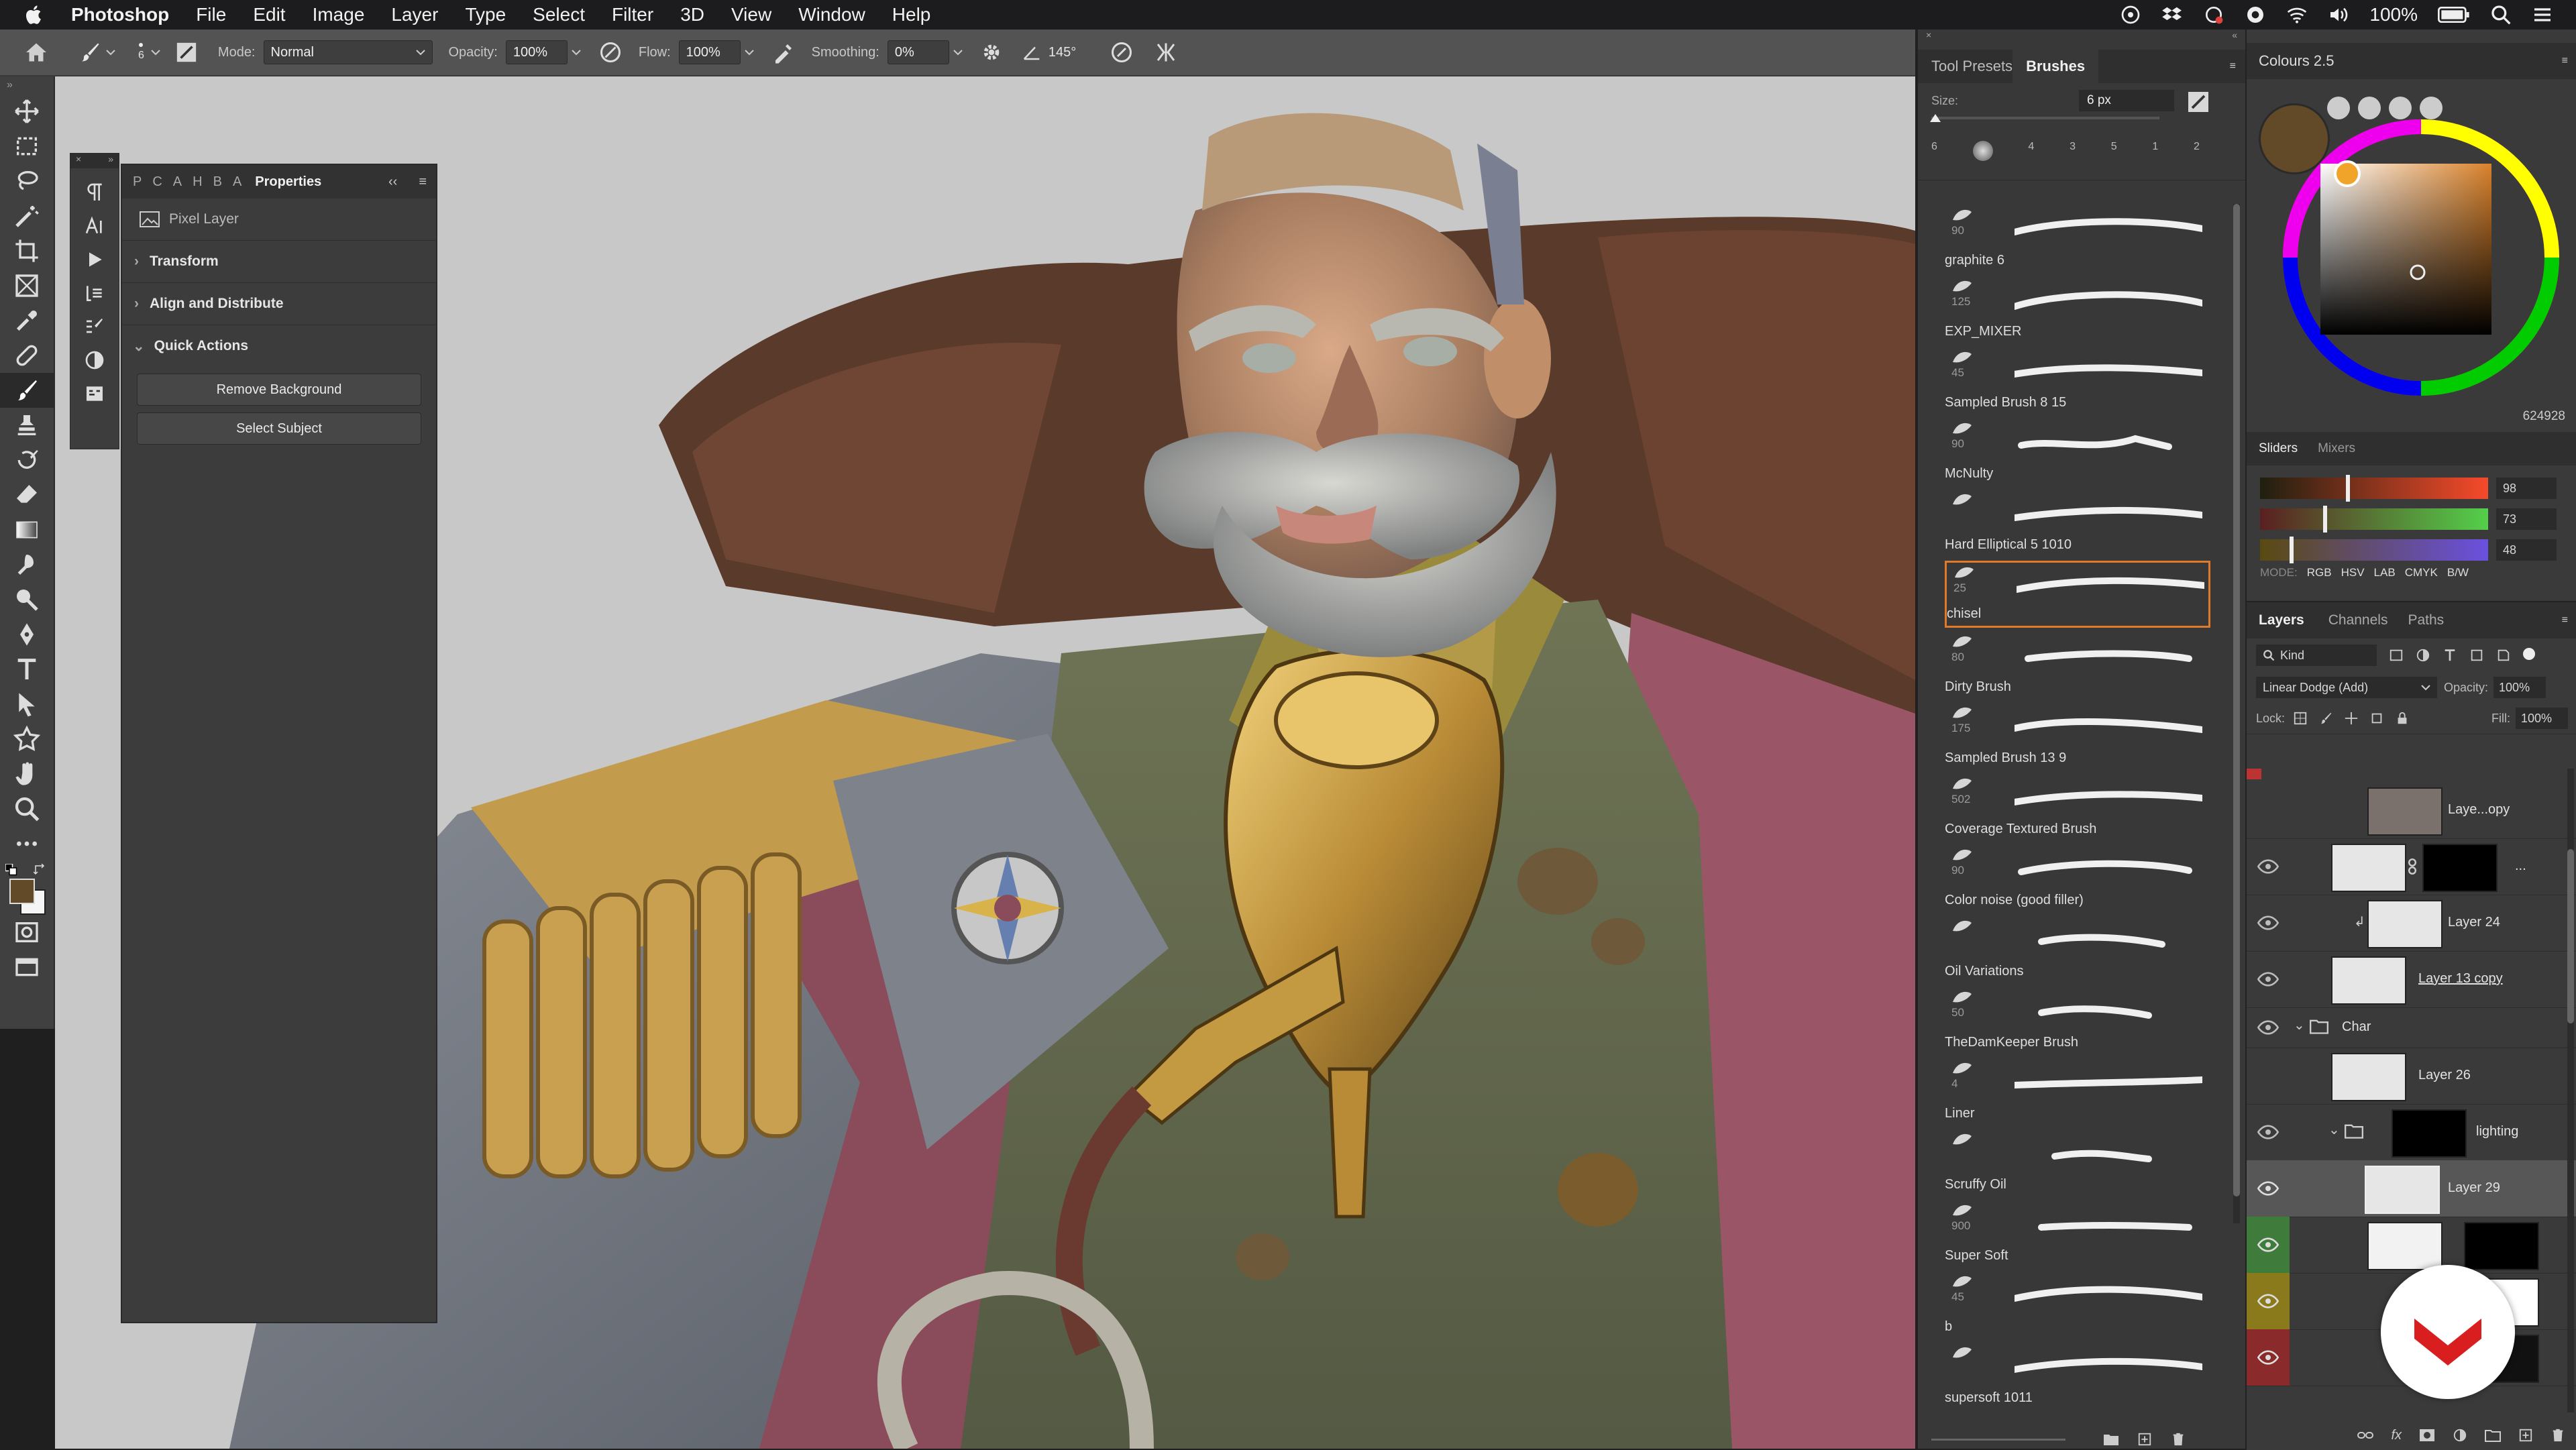  What do you see at coordinates (2542, 14) in the screenshot?
I see `control-center-icon` at bounding box center [2542, 14].